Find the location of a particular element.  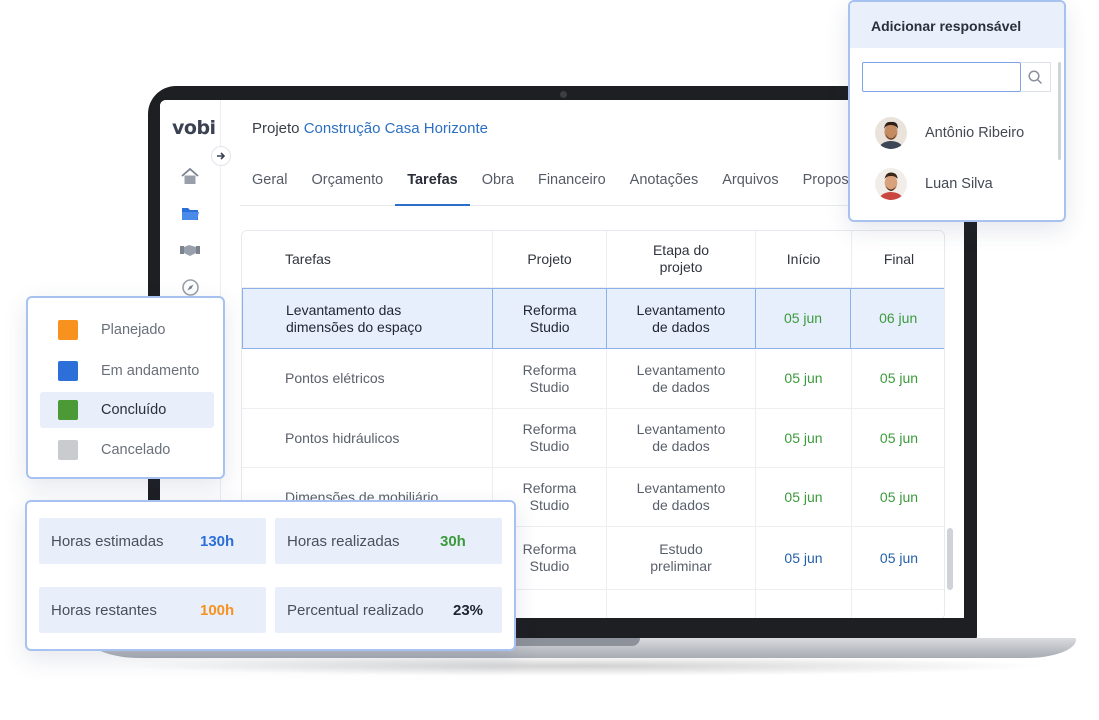

table-scrollbar is located at coordinates (950, 559).